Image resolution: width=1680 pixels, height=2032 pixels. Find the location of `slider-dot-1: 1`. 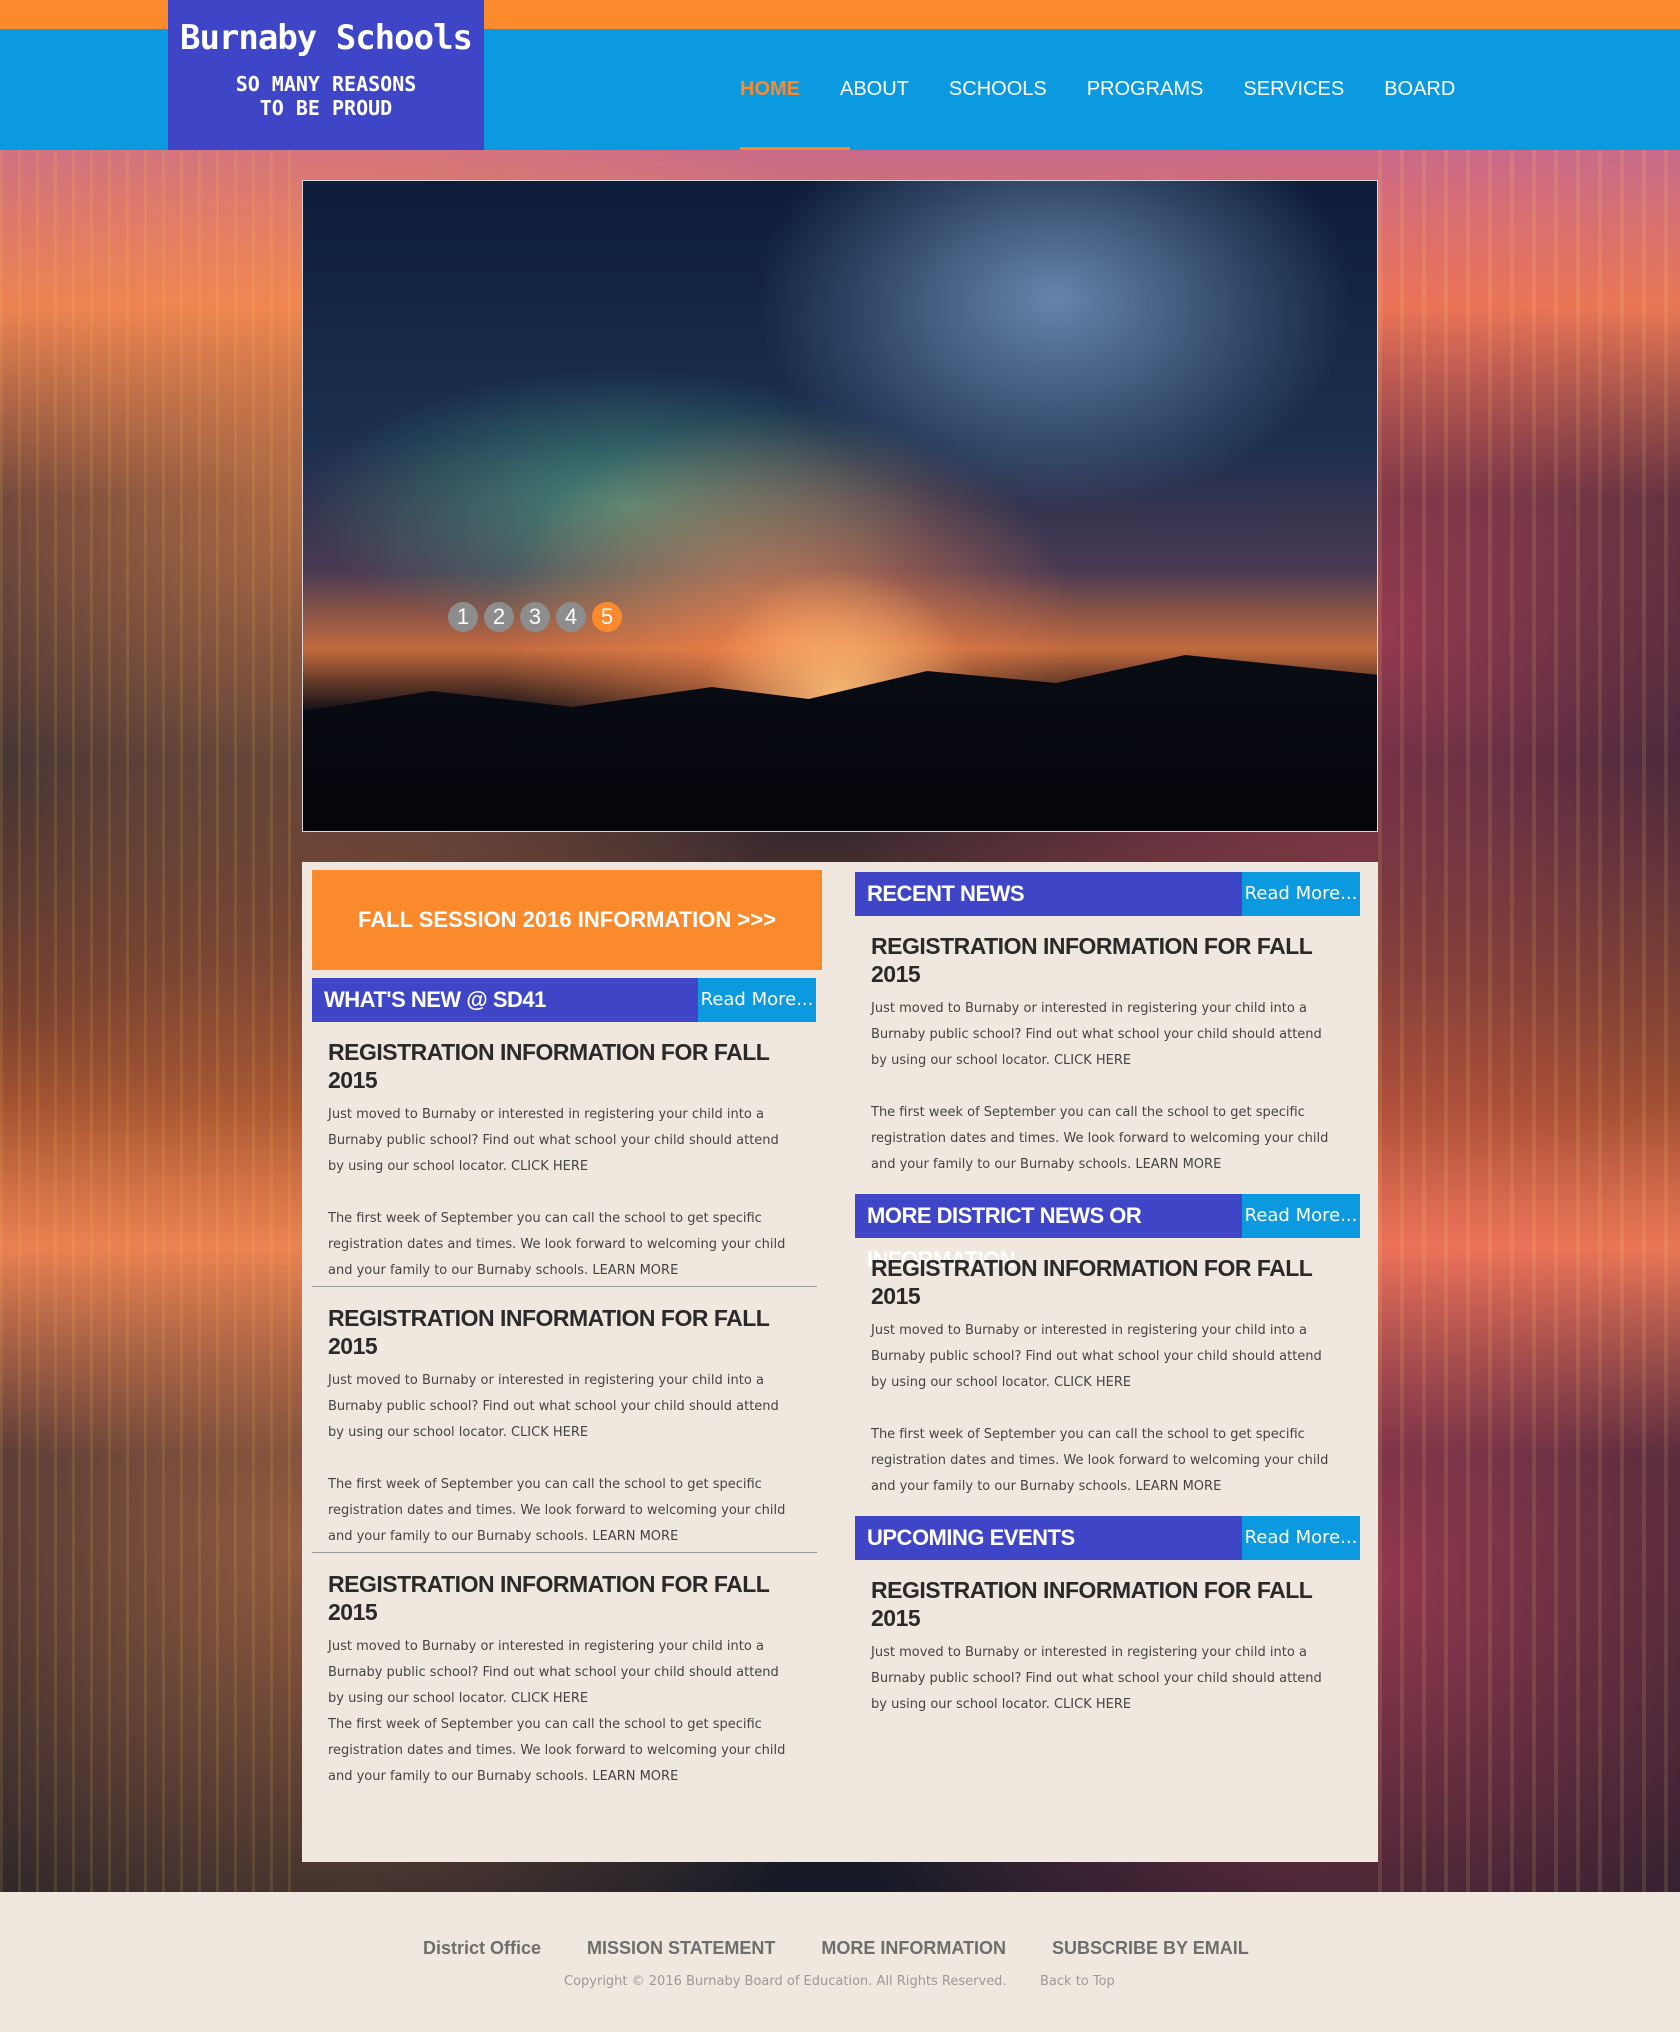

slider-dot-1: 1 is located at coordinates (463, 617).